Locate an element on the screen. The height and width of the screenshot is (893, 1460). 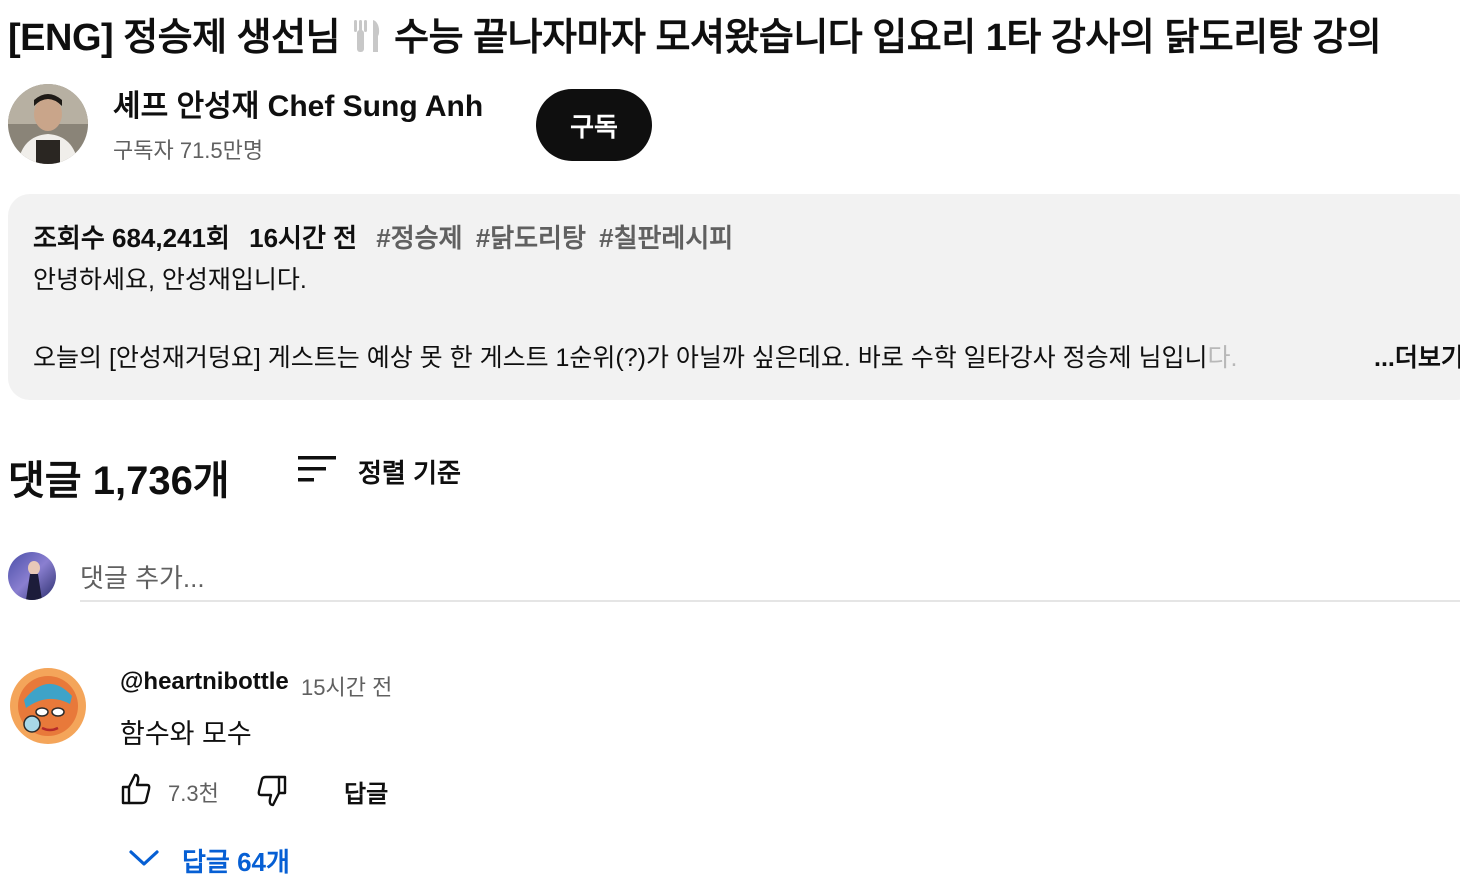
comment-text: 함수와 모수 is located at coordinates (186, 734).